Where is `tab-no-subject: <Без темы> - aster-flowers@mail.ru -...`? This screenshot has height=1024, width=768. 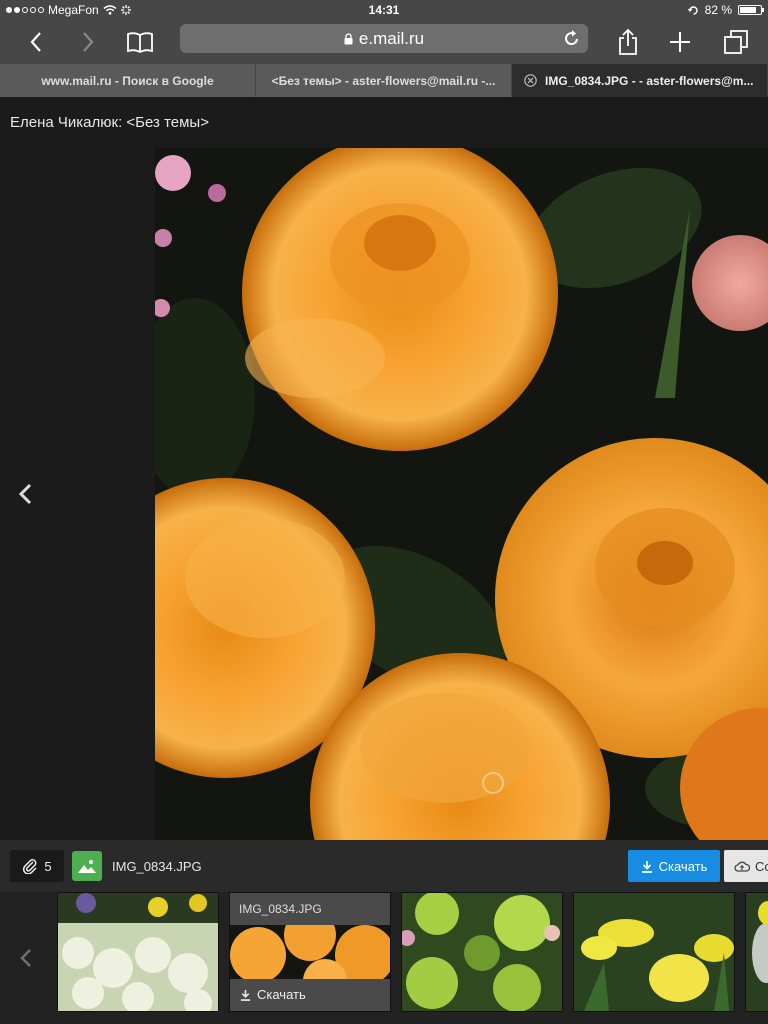
tab-no-subject: <Без темы> - aster-flowers@mail.ru -... is located at coordinates (384, 80).